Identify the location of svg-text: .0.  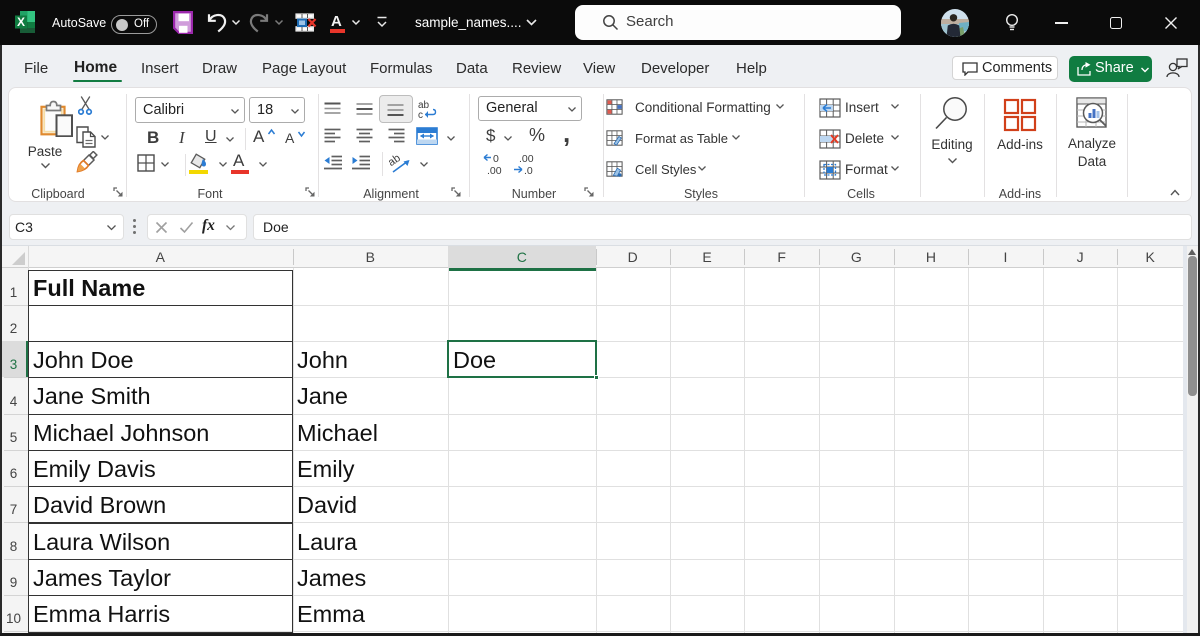
(528, 171).